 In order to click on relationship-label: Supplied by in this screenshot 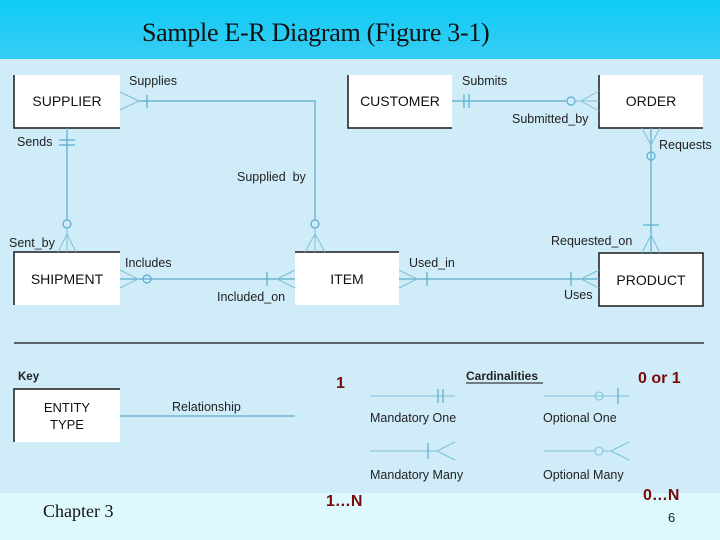, I will do `click(272, 177)`.